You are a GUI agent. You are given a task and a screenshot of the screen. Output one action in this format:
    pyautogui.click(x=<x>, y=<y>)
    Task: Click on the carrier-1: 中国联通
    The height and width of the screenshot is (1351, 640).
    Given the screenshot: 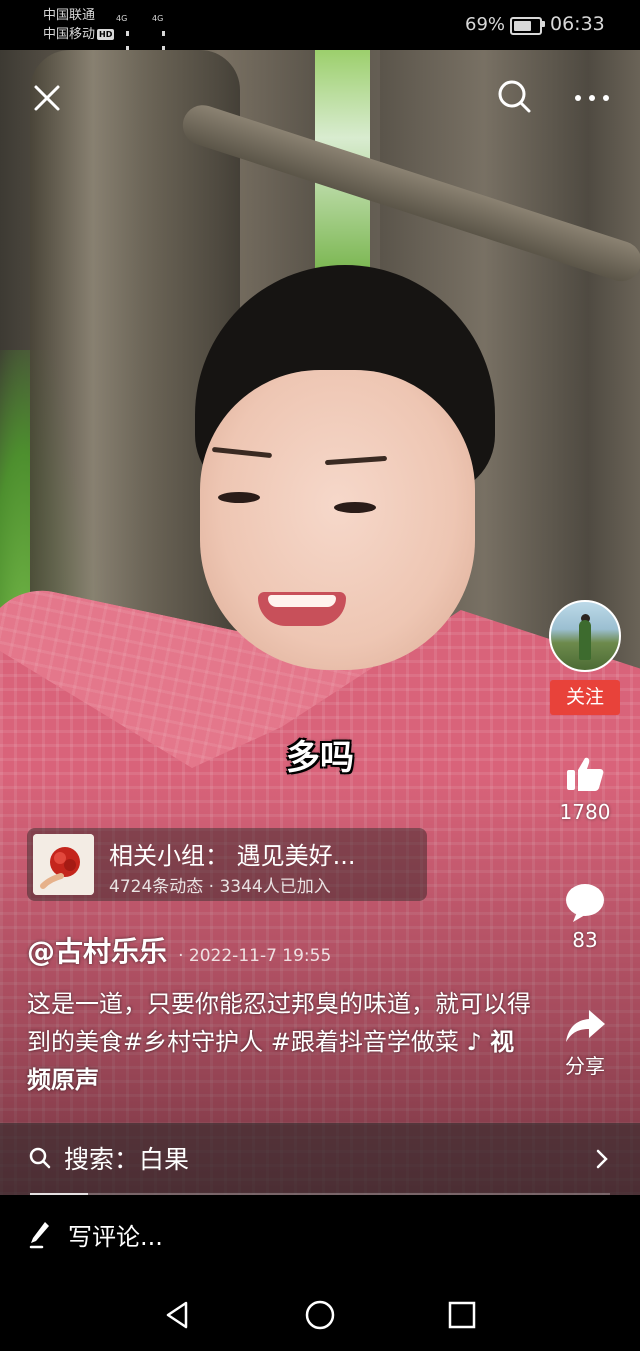 What is the action you would take?
    pyautogui.click(x=69, y=15)
    